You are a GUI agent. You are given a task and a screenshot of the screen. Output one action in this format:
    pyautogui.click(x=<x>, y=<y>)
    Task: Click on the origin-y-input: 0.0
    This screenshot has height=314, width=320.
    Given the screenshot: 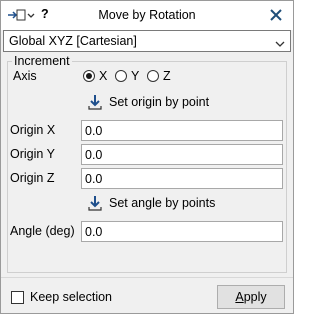 What is the action you would take?
    pyautogui.click(x=182, y=154)
    